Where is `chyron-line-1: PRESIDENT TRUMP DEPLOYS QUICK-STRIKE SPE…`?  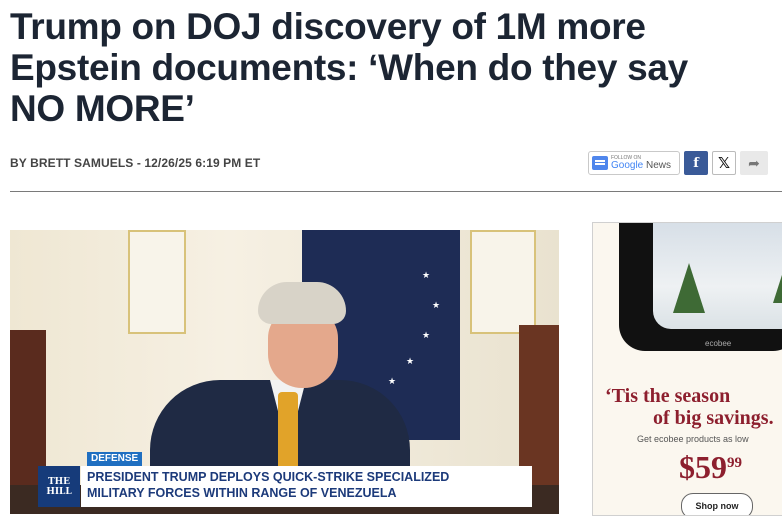
chyron-line-1: PRESIDENT TRUMP DEPLOYS QUICK-STRIKE SPE… is located at coordinates (268, 477).